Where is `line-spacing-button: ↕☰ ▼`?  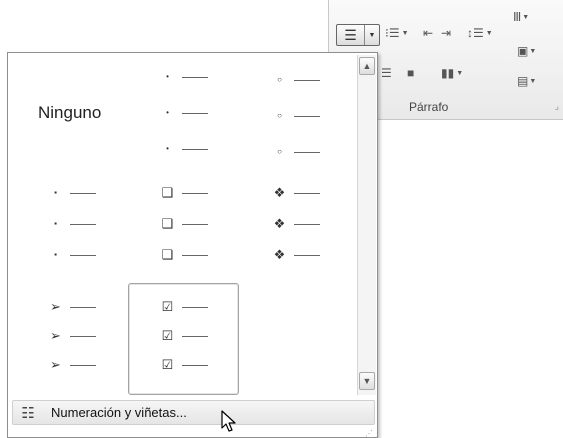 line-spacing-button: ↕☰ ▼ is located at coordinates (480, 33).